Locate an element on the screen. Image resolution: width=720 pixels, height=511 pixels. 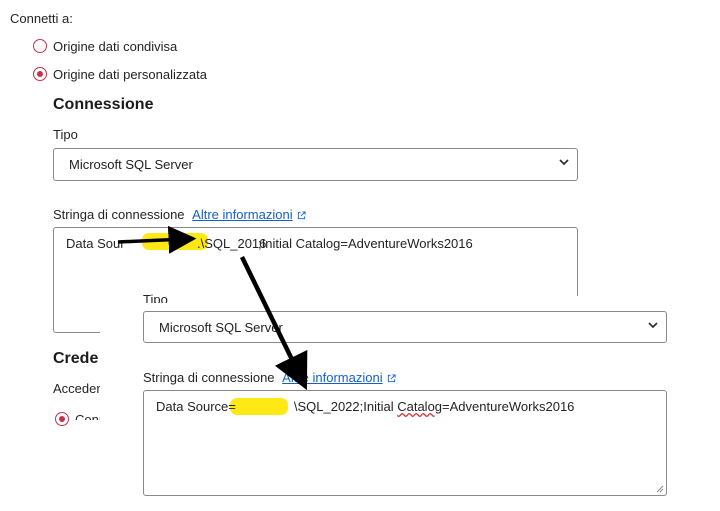
type-select-value: Microsoft SQL Server is located at coordinates (131, 164).